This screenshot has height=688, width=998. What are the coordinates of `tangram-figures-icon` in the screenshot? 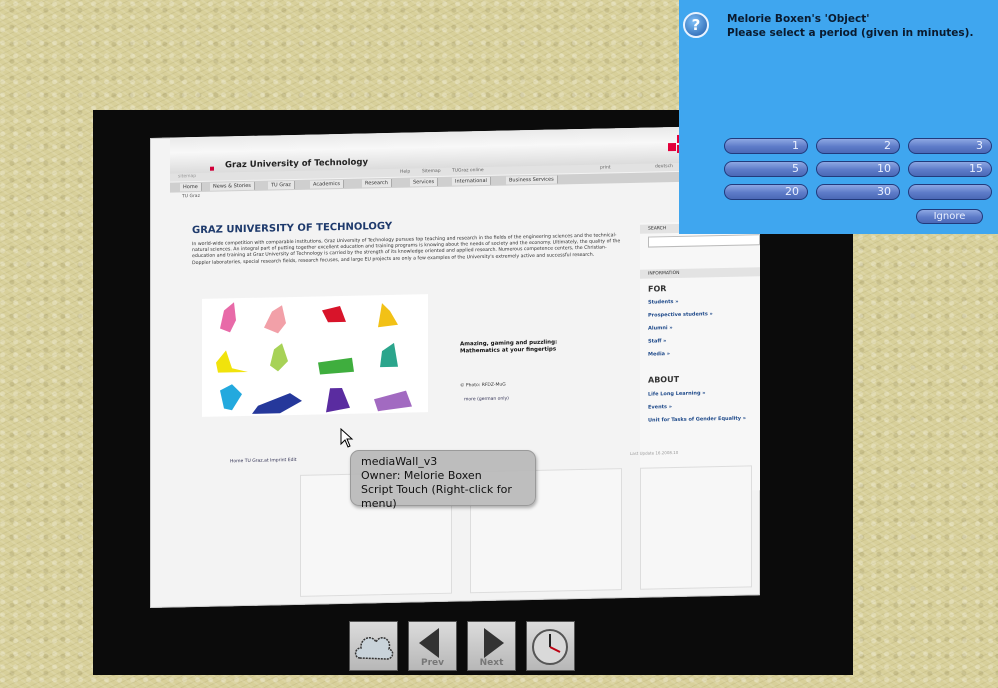 It's located at (314, 358).